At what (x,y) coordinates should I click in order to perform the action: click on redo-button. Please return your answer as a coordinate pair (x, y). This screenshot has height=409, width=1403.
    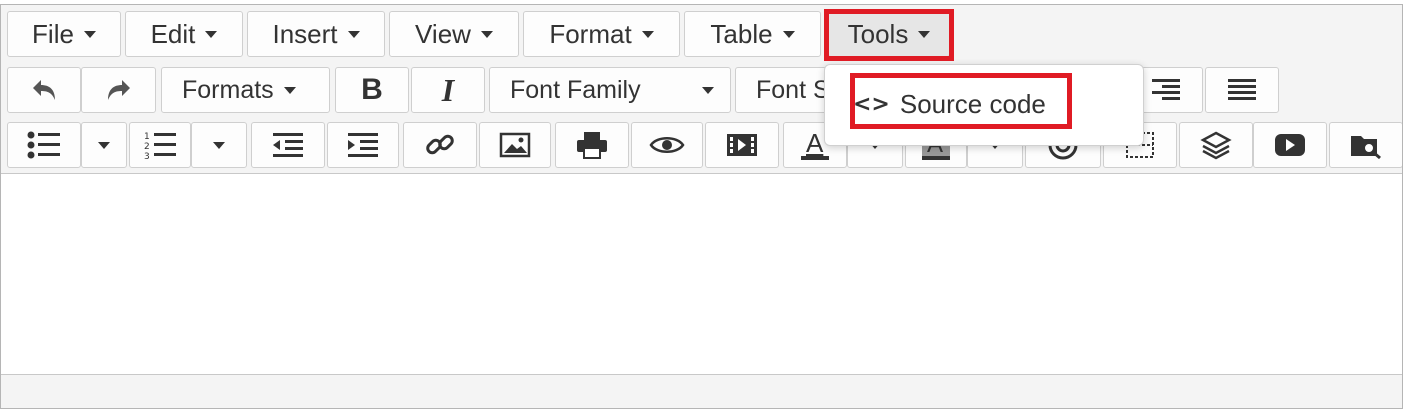
    Looking at the image, I should click on (118, 90).